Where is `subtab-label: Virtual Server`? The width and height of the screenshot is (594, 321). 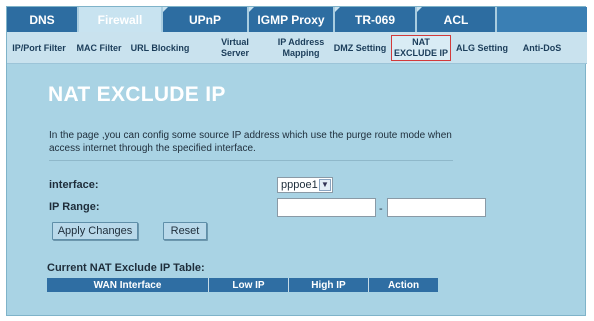
subtab-label: Virtual Server is located at coordinates (235, 47).